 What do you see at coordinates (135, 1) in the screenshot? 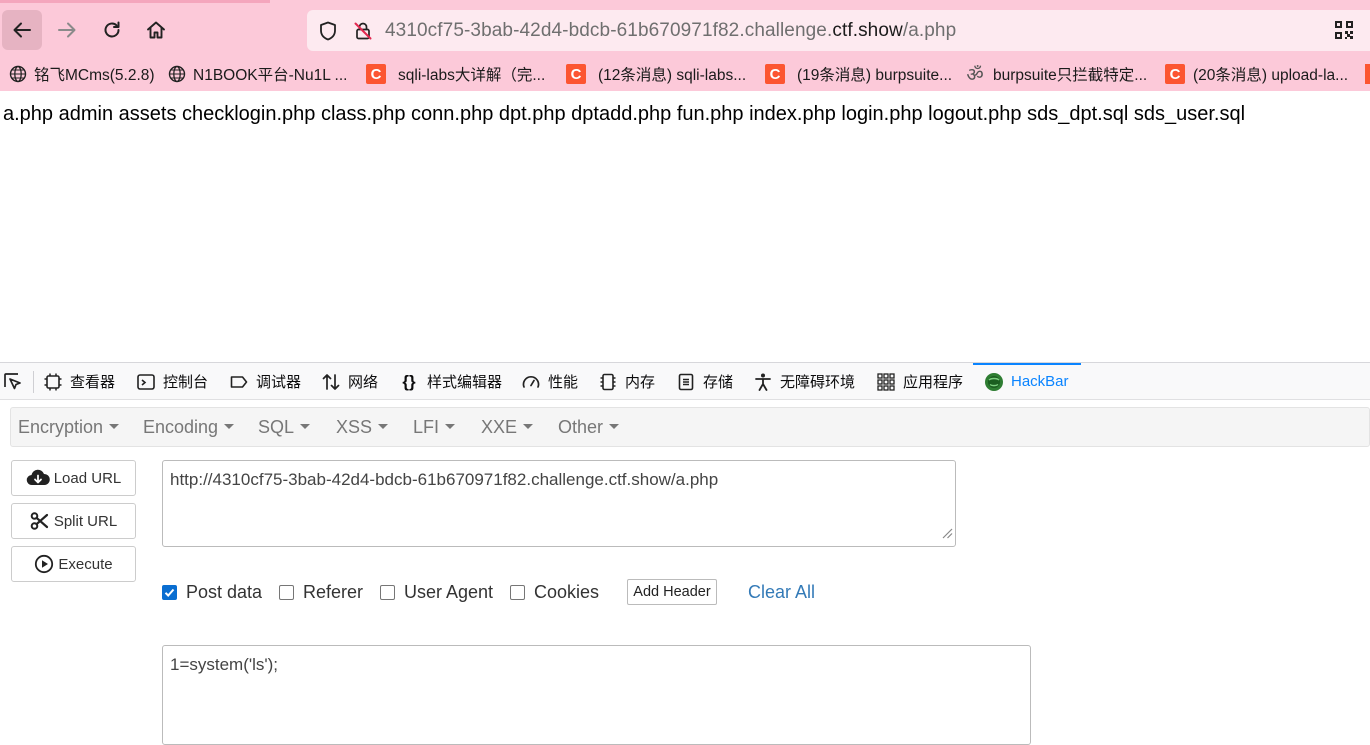
I see `tab-strip-edge` at bounding box center [135, 1].